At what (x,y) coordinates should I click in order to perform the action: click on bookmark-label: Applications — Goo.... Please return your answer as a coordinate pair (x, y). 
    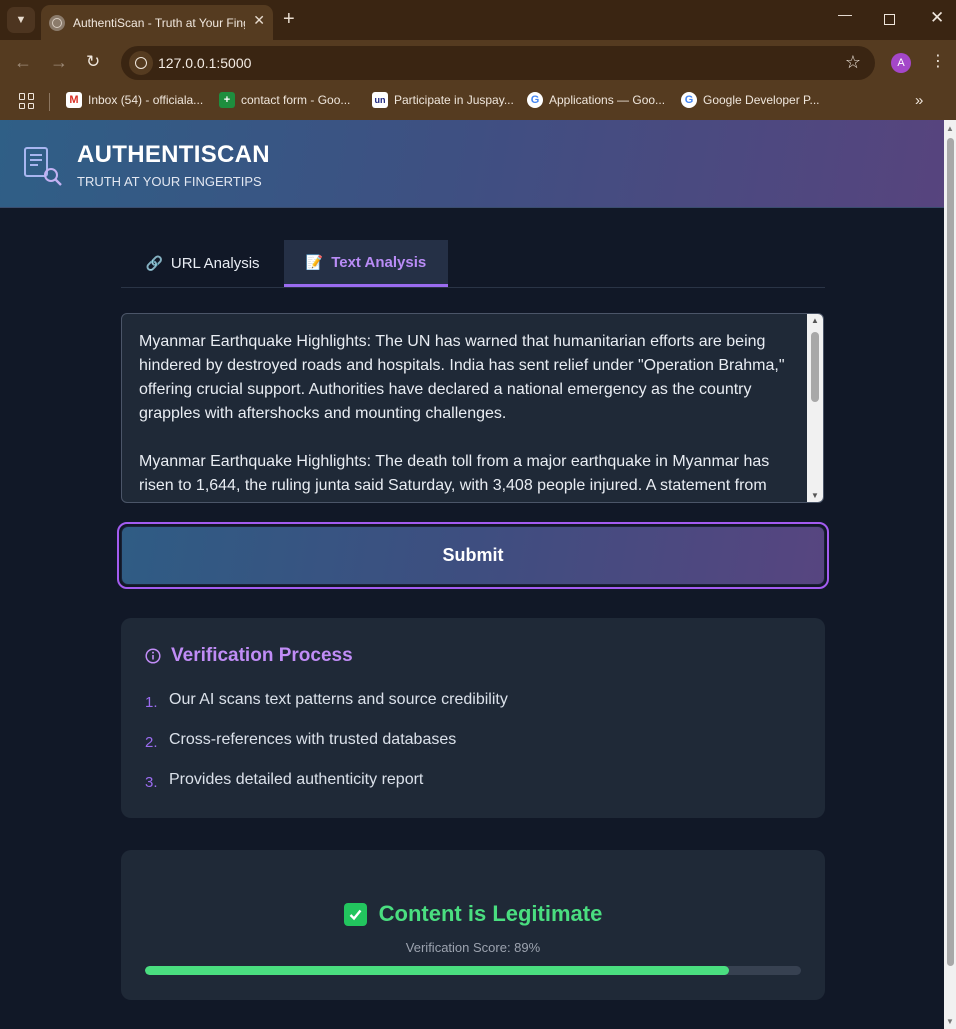
    Looking at the image, I should click on (607, 100).